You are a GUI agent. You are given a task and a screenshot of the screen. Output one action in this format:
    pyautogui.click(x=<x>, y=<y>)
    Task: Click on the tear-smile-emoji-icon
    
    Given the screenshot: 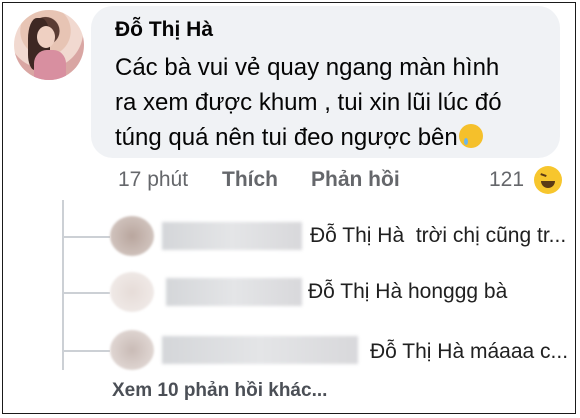 What is the action you would take?
    pyautogui.click(x=470, y=136)
    